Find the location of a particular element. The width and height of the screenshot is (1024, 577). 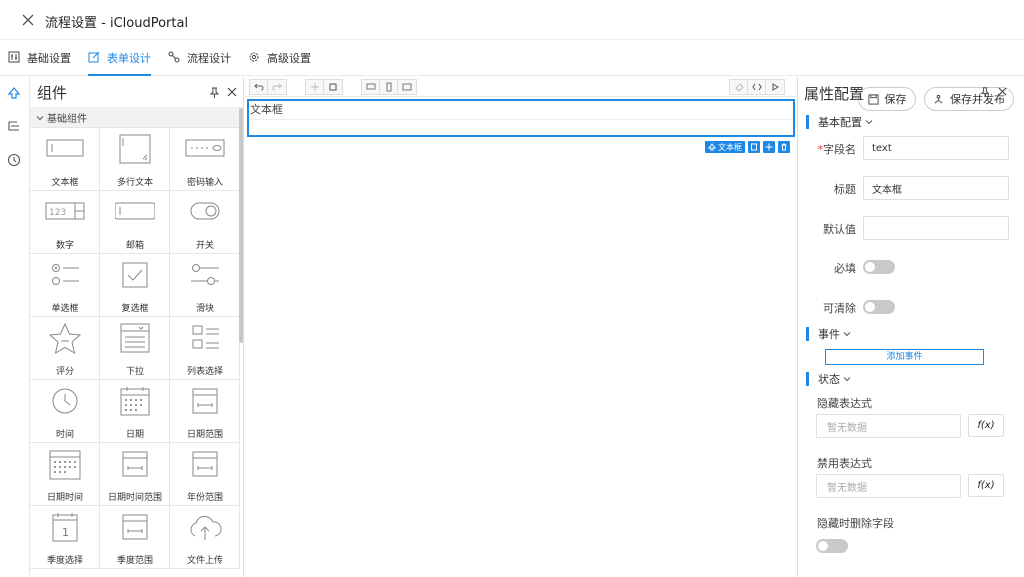

required-toggle is located at coordinates (879, 267).